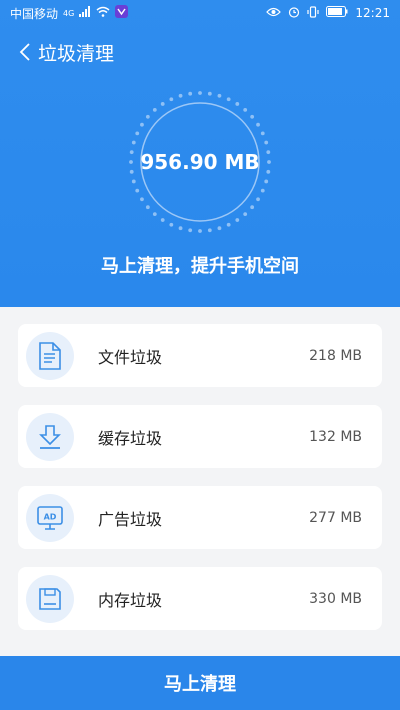  Describe the element at coordinates (200, 598) in the screenshot. I see `junk-item-memory: 内存垃圾 330 MB` at that location.